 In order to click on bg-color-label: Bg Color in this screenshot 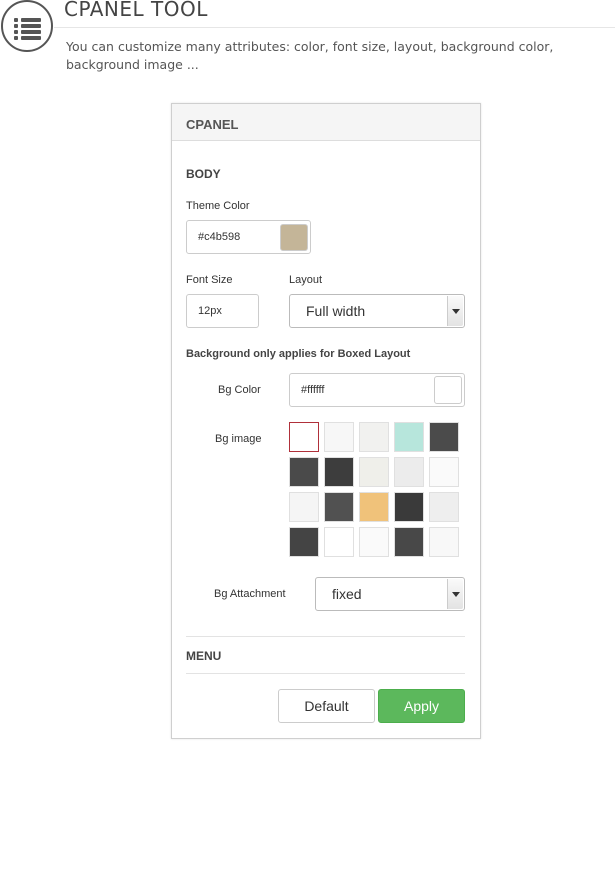, I will do `click(239, 390)`.